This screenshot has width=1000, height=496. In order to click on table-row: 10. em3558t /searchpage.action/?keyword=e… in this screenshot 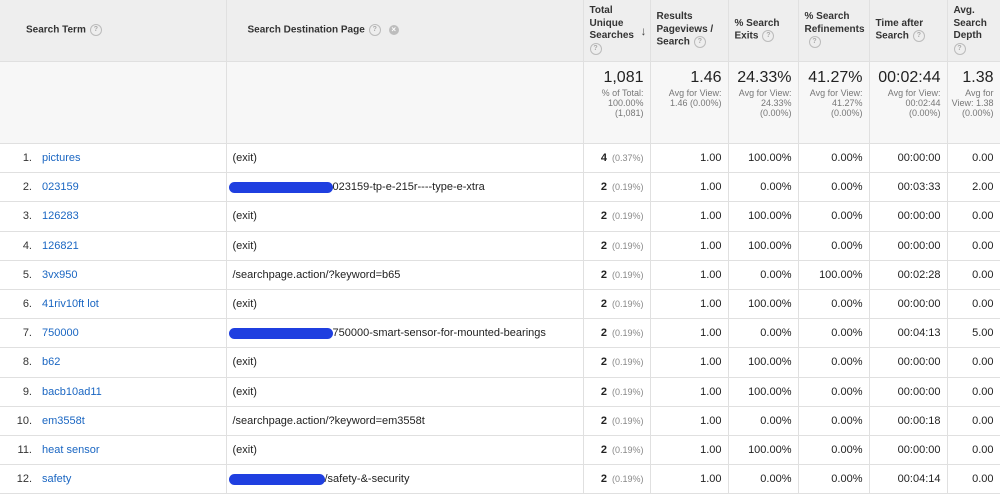, I will do `click(500, 421)`.